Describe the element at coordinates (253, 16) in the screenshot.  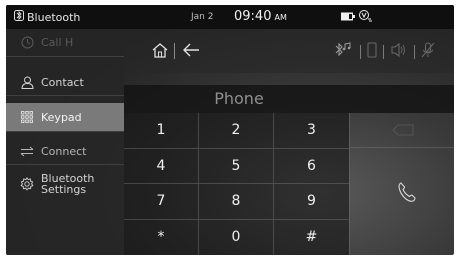
I see `clock-time: 09:40` at that location.